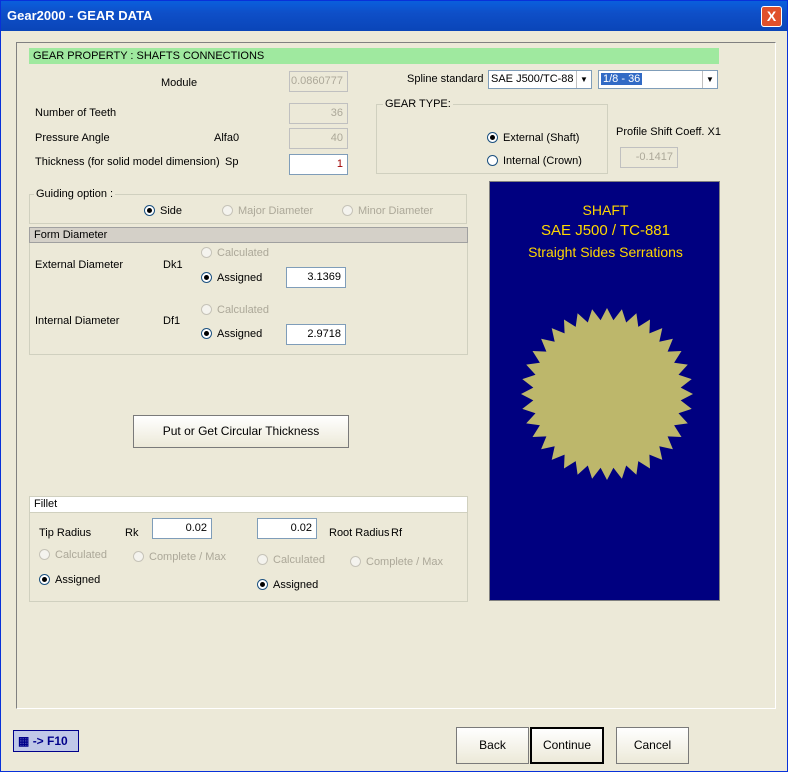 The width and height of the screenshot is (788, 772). Describe the element at coordinates (374, 56) in the screenshot. I see `section-header: GEAR PROPERTY : SHAFTS CONNECTIONS` at that location.